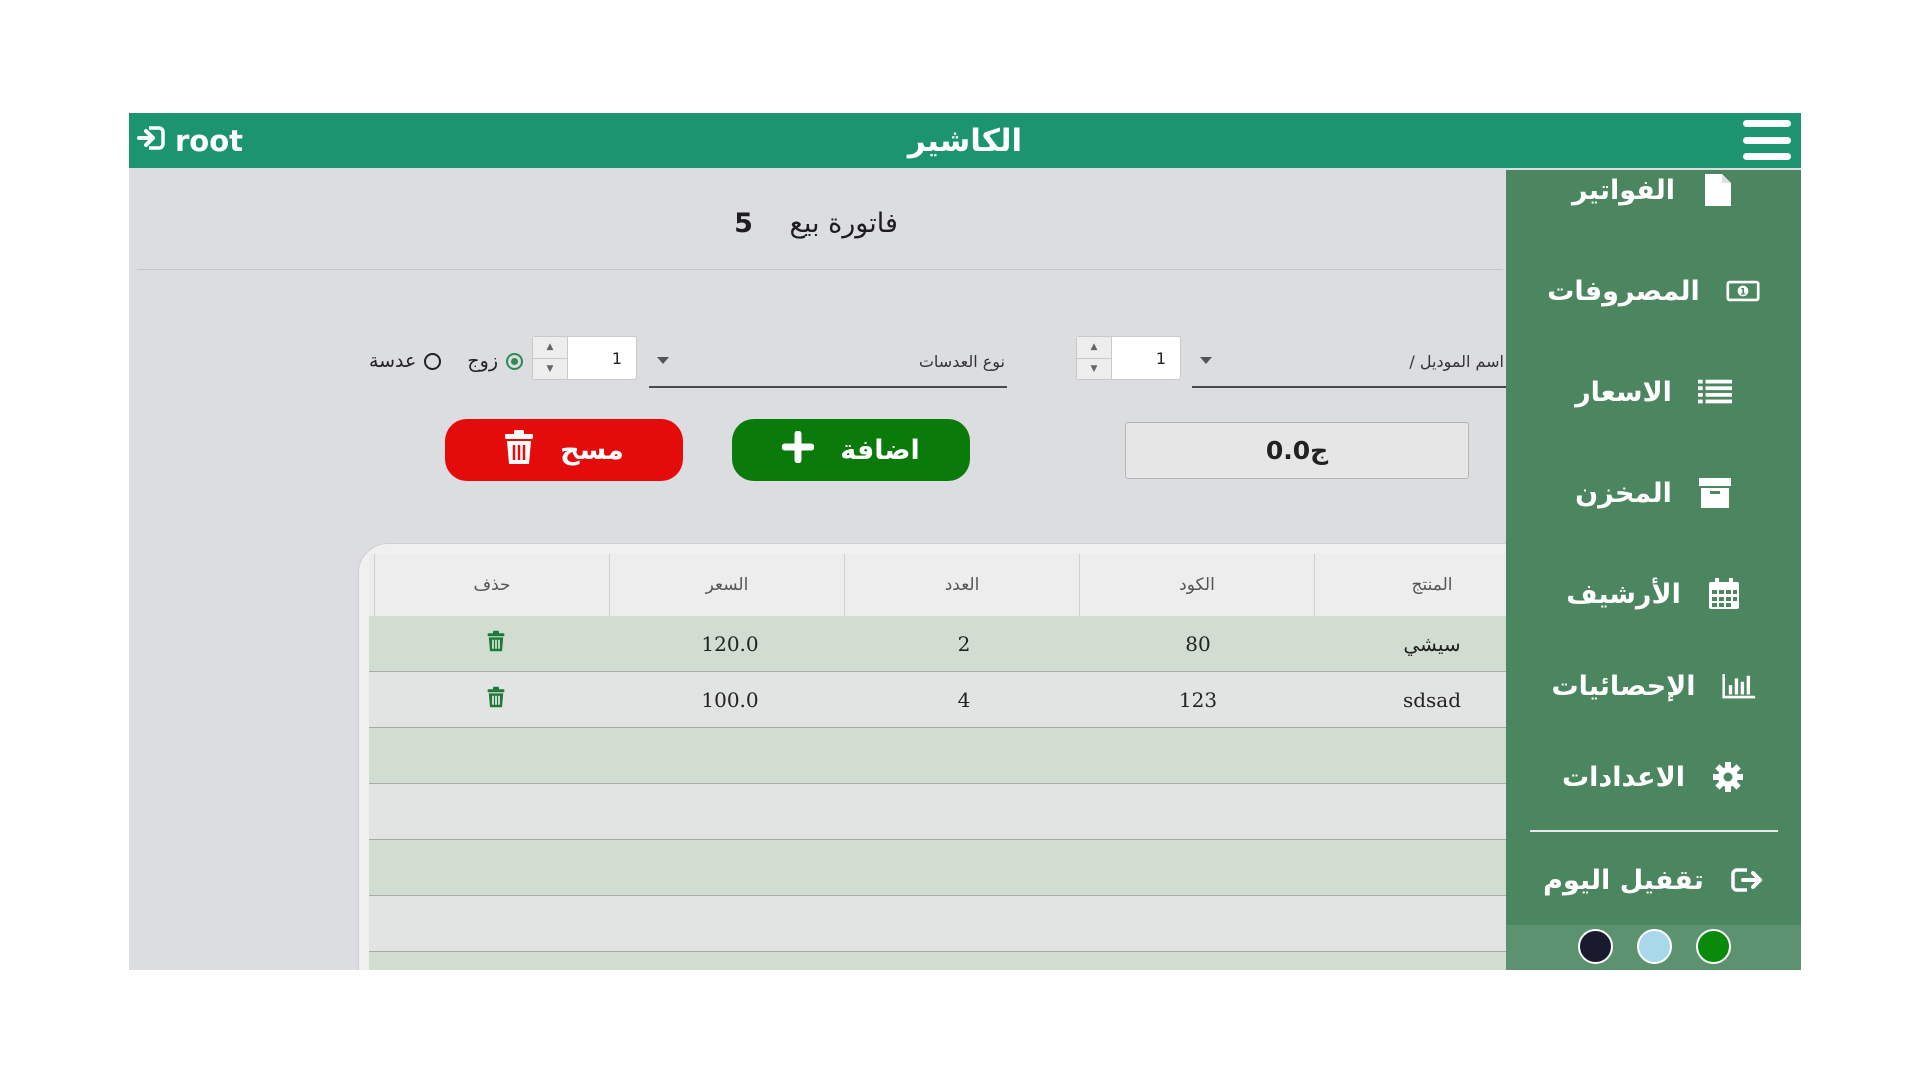 Image resolution: width=1920 pixels, height=1080 pixels. Describe the element at coordinates (1146, 358) in the screenshot. I see `model-quantity-value: 1` at that location.